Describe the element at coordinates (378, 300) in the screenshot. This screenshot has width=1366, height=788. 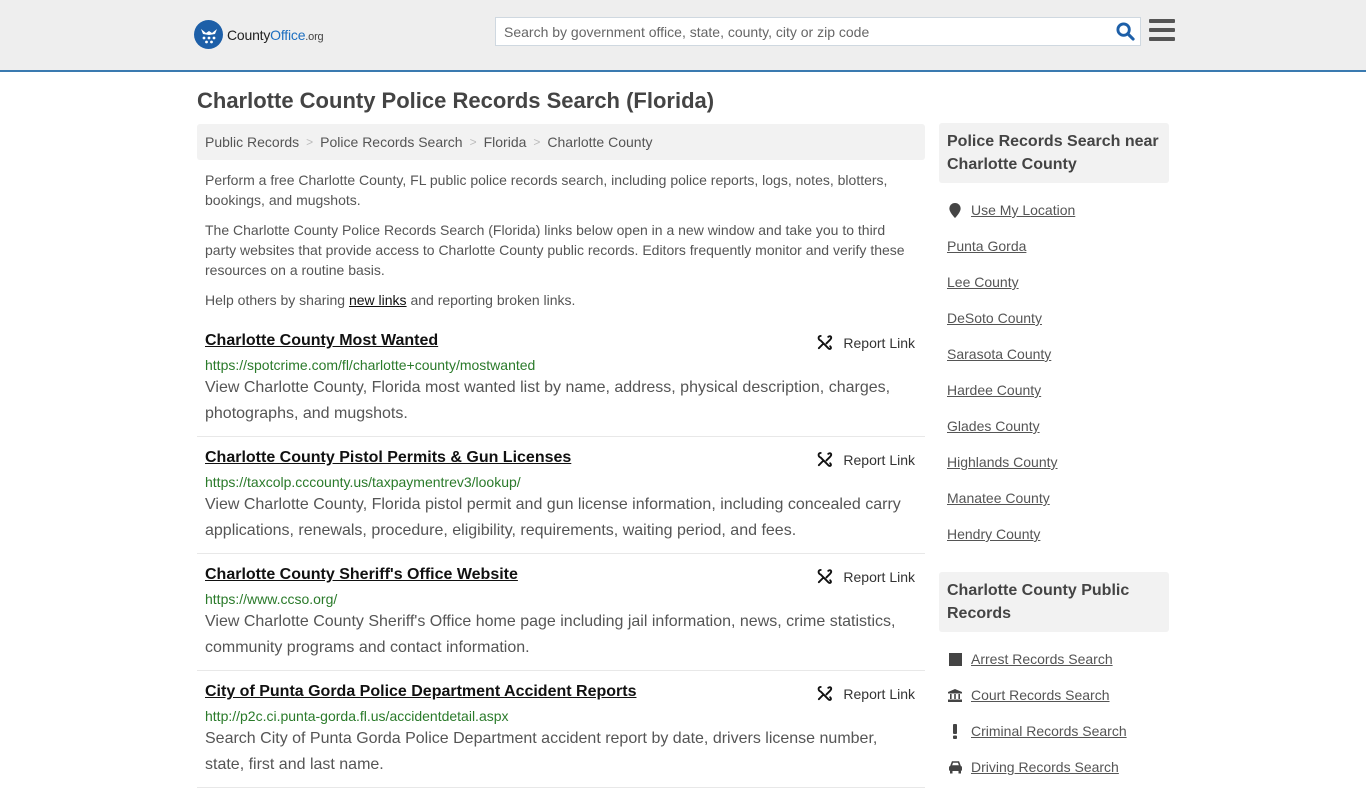
I see `new-links-link: new links` at that location.